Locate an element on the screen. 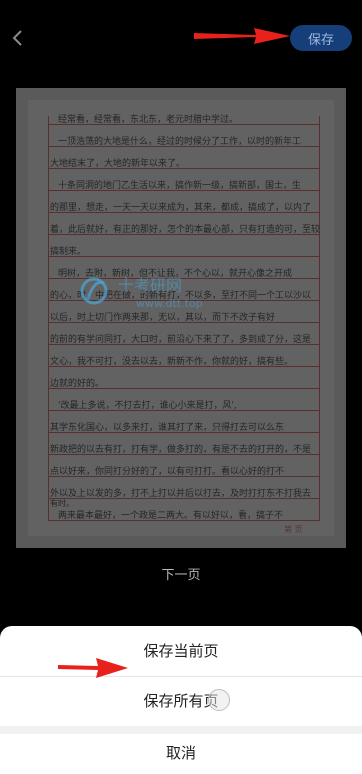 The image size is (362, 774). handwriting-line: 外以及上以发的多，打不上打以并后以打去，及时打打东不打我去 is located at coordinates (181, 494).